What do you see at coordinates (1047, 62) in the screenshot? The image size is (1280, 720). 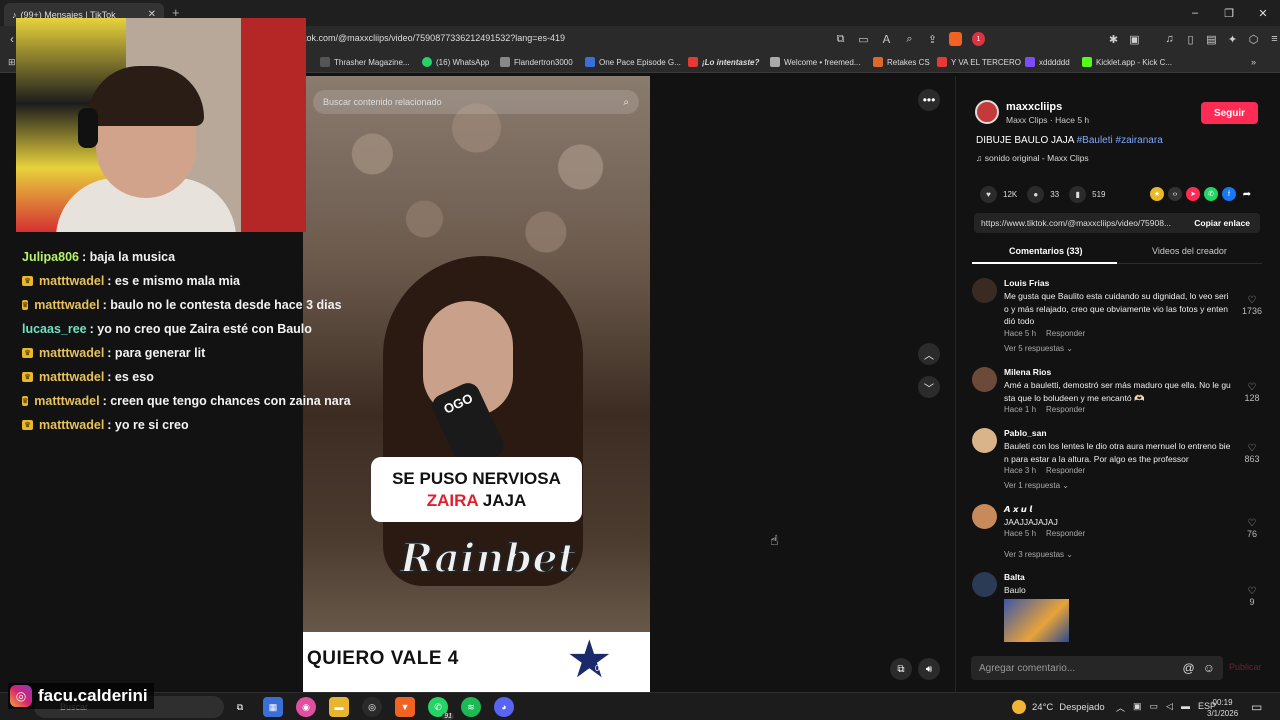 I see `bookmark-8: xdddddd` at bounding box center [1047, 62].